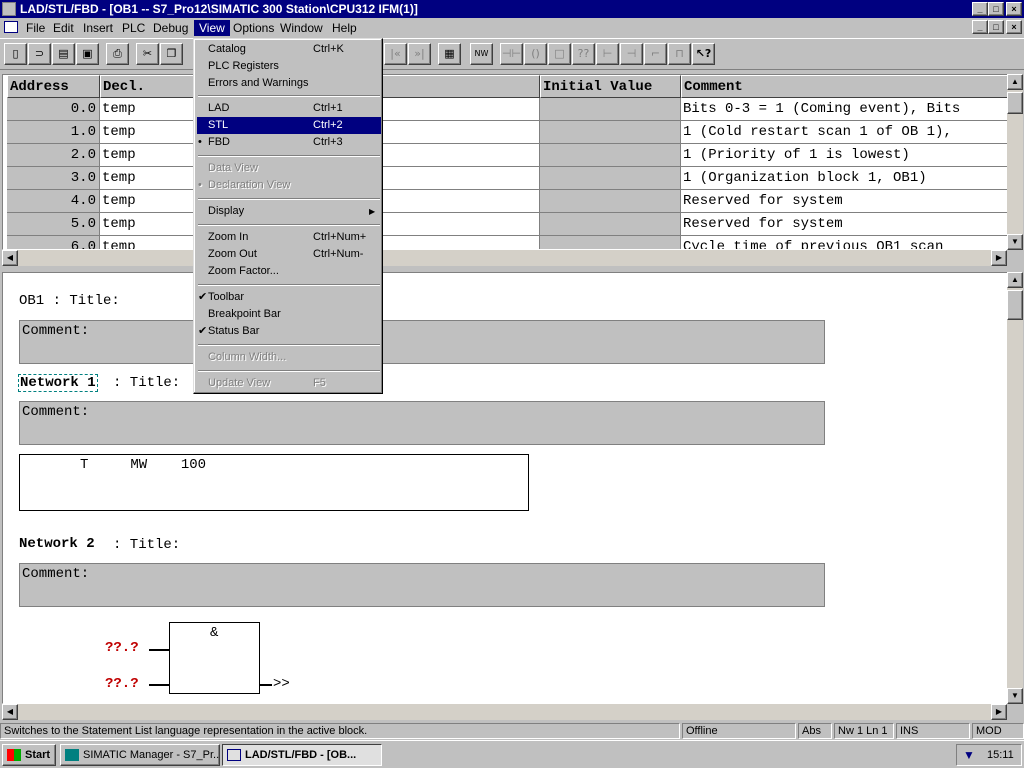  What do you see at coordinates (1014, 9) in the screenshot?
I see `close-button: ×` at bounding box center [1014, 9].